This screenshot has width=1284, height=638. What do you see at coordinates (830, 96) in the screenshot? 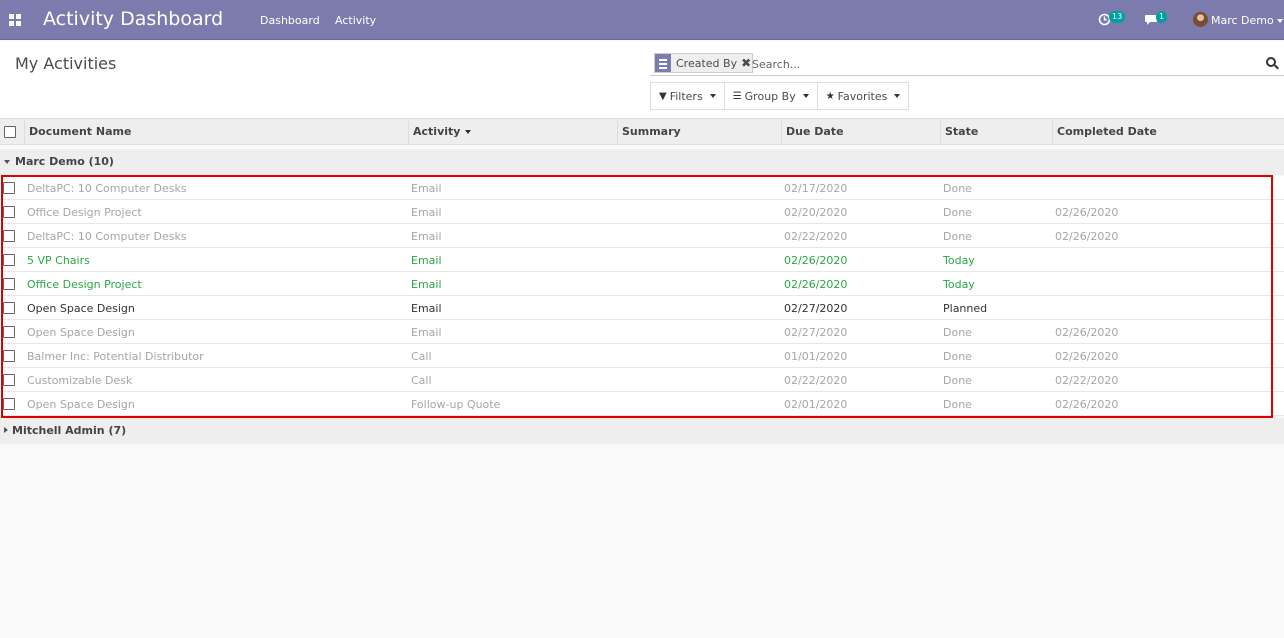
I see `star-icon: ★` at bounding box center [830, 96].